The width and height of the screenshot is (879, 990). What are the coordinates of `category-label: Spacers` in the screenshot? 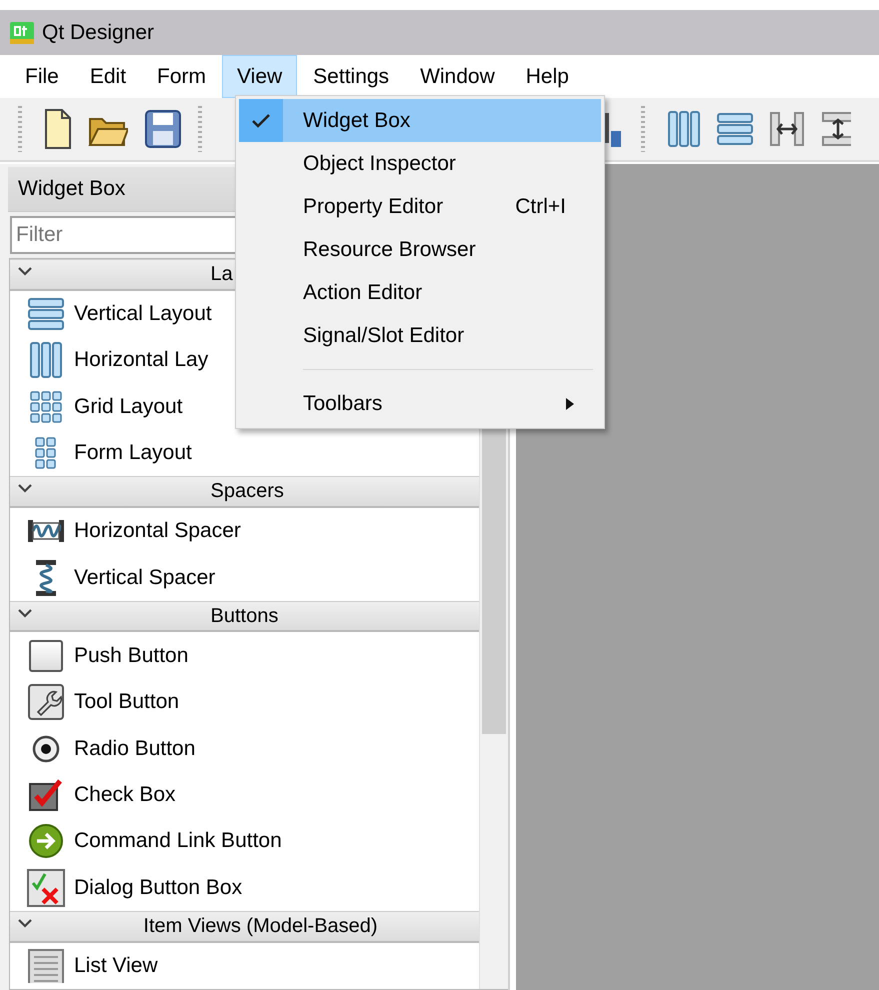 It's located at (247, 492).